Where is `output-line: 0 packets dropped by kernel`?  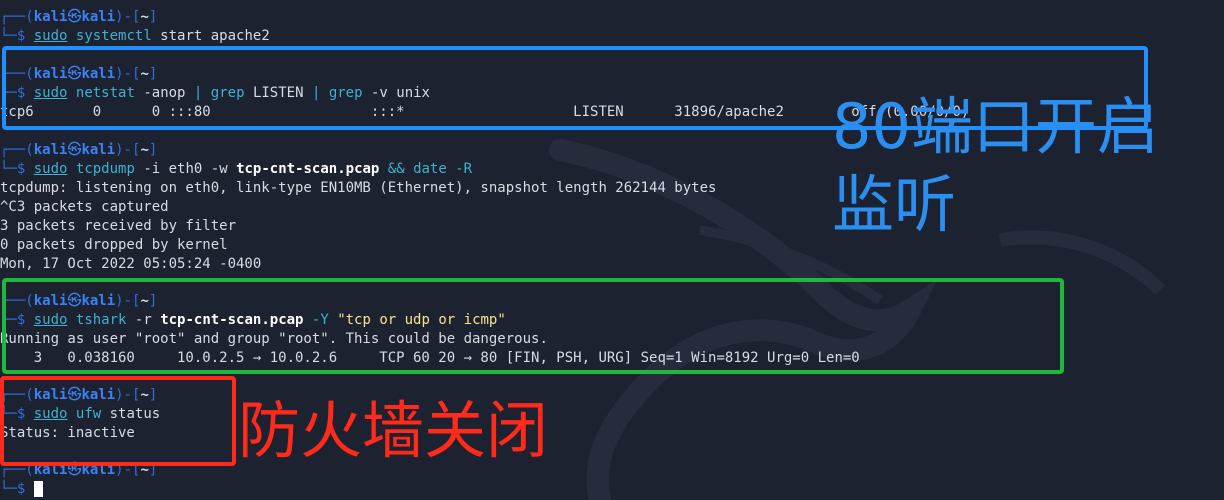
output-line: 0 packets dropped by kernel is located at coordinates (114, 245).